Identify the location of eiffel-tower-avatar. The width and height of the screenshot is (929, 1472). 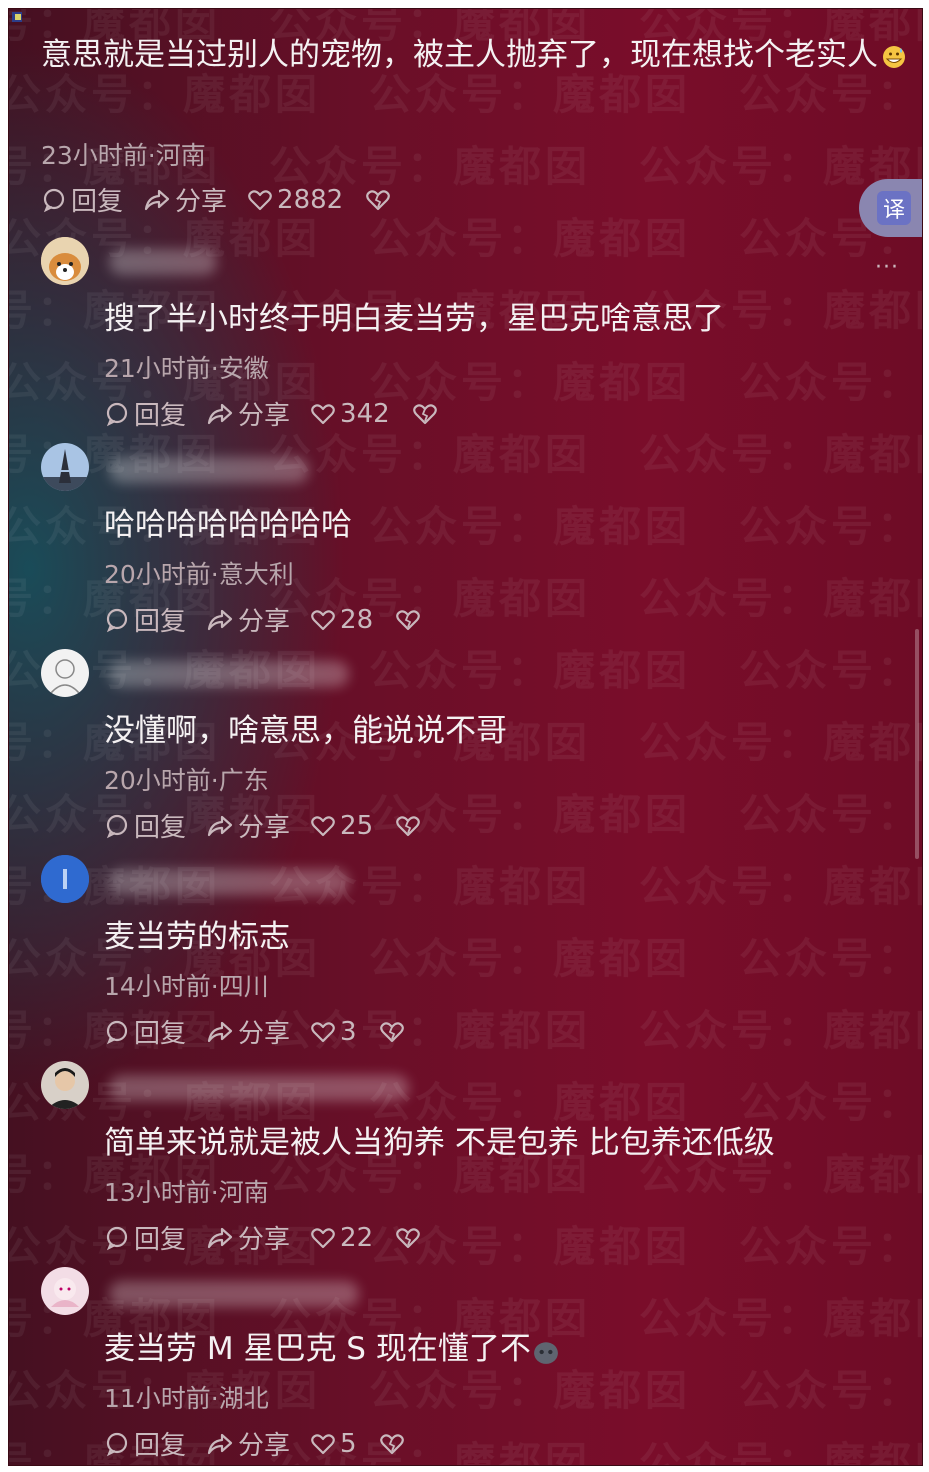
(65, 467).